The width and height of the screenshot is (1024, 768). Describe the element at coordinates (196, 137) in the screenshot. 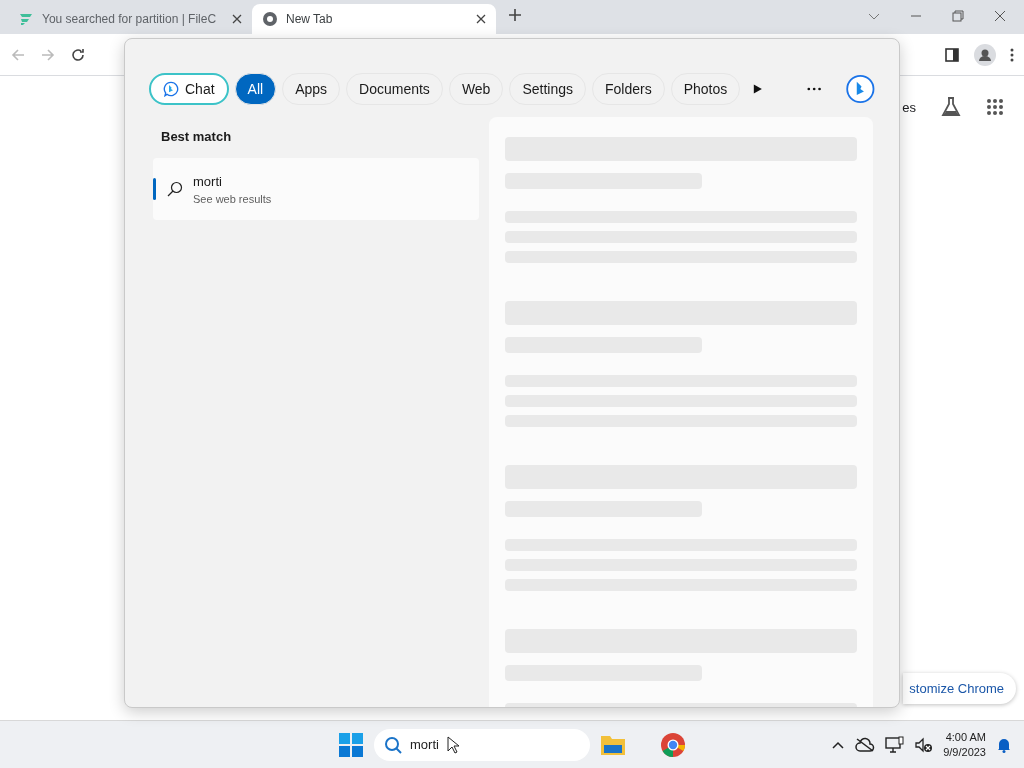

I see `section-title: Best match` at that location.